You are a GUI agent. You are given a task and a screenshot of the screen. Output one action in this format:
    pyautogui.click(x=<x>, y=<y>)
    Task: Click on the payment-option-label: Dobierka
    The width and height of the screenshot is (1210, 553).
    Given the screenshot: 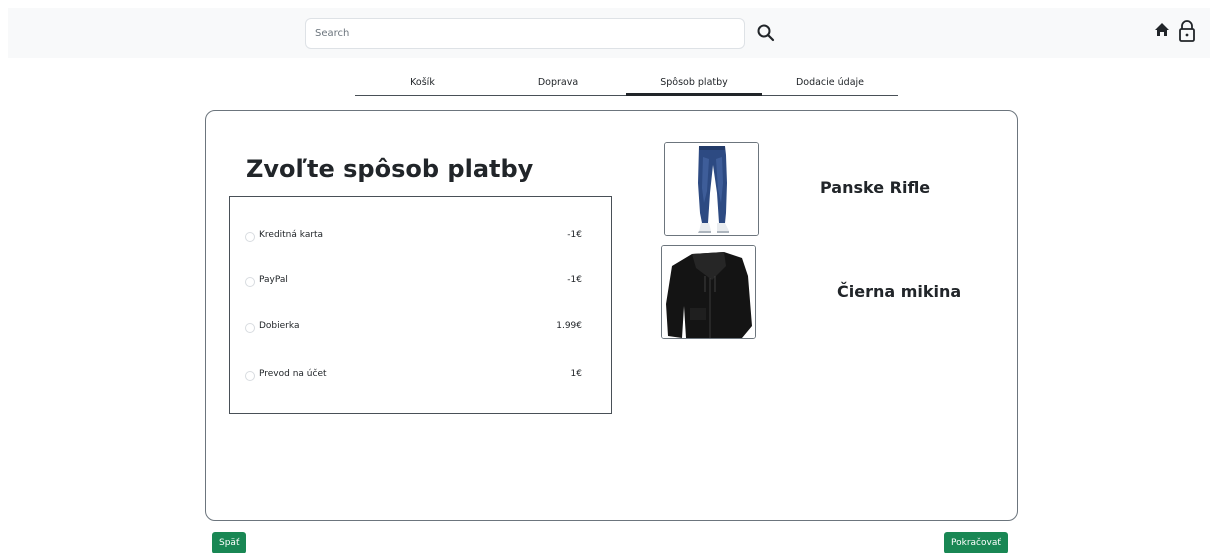 What is the action you would take?
    pyautogui.click(x=279, y=326)
    